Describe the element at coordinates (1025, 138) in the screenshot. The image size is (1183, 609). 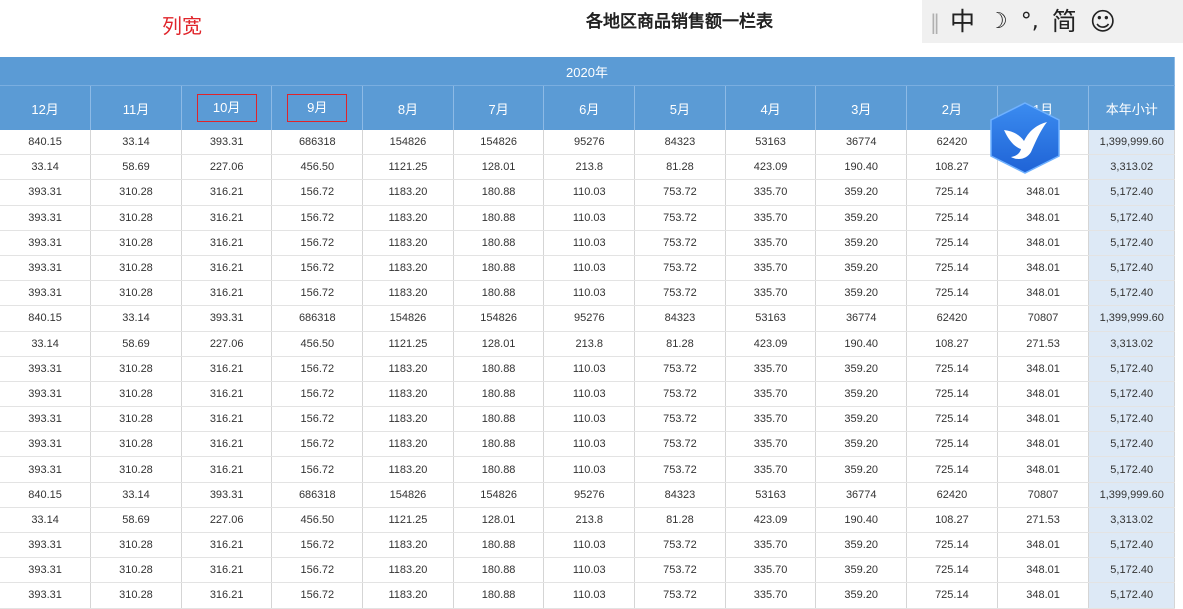
I see `bird-app-icon` at that location.